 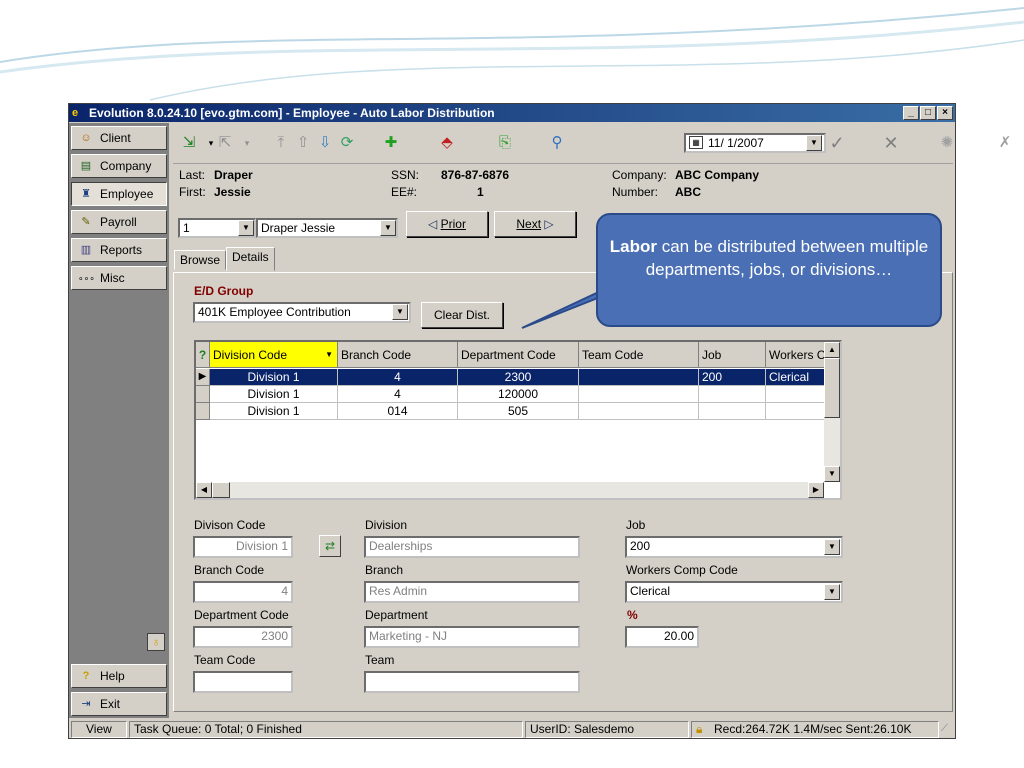 I want to click on percent-field: 20.00, so click(x=662, y=637).